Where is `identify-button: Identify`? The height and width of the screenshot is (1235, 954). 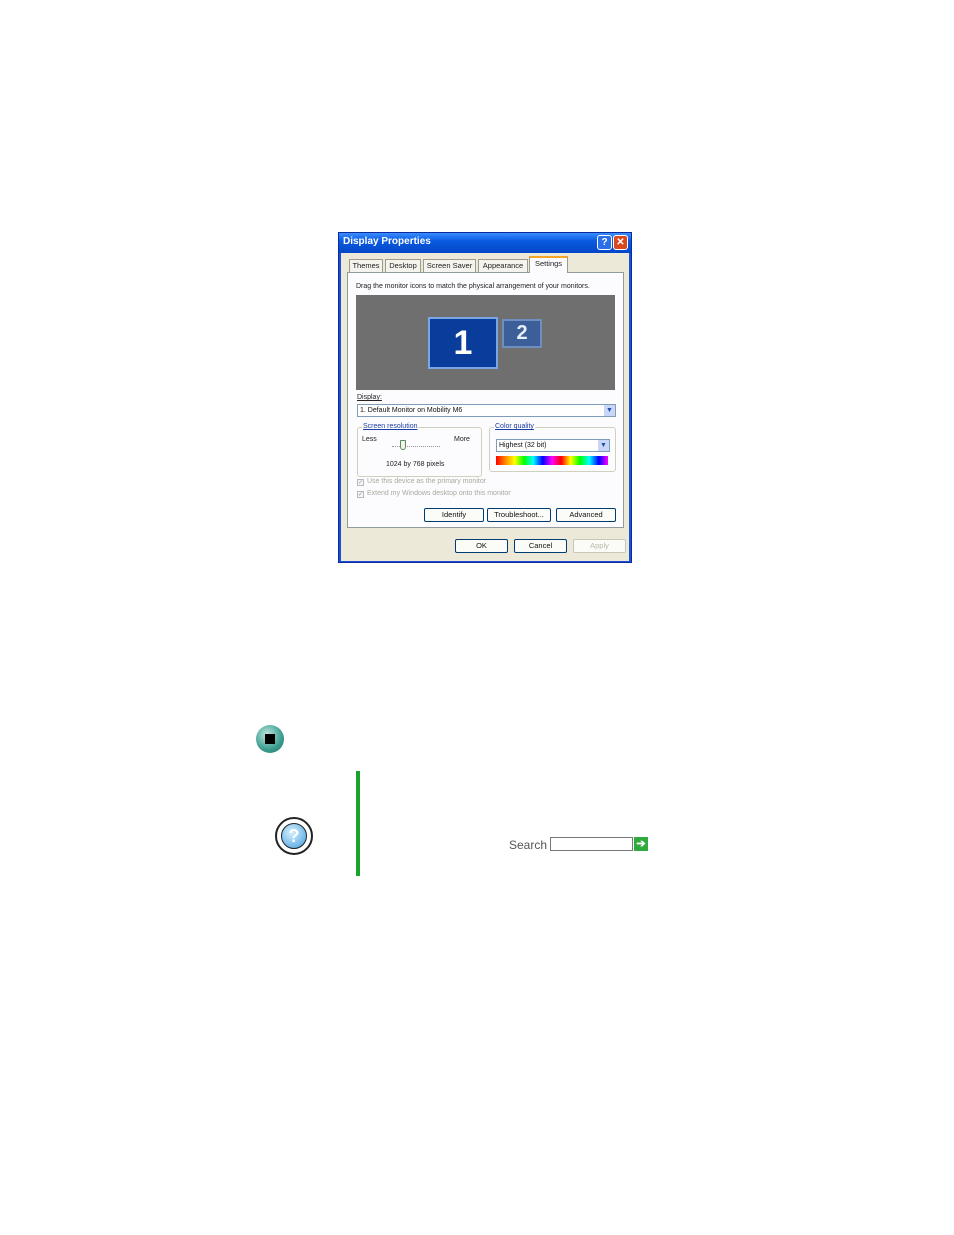
identify-button: Identify is located at coordinates (454, 515).